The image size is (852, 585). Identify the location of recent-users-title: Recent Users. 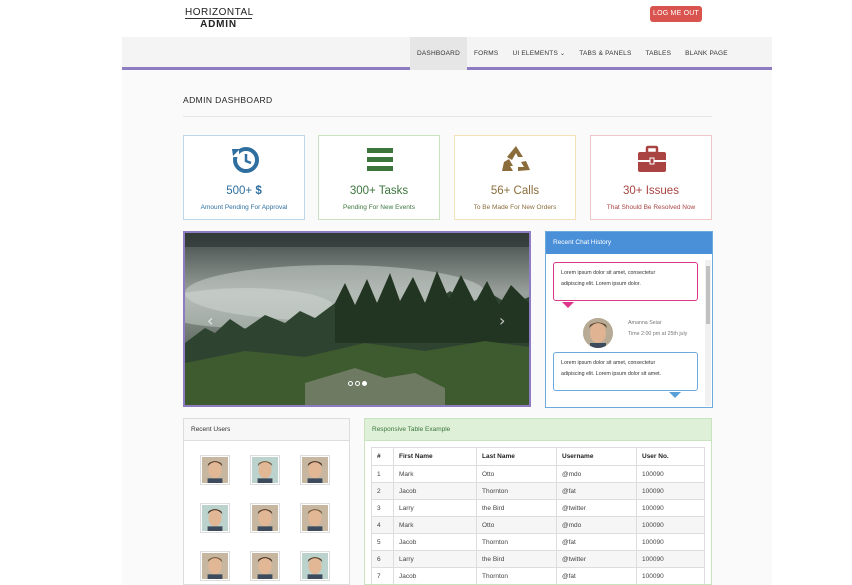
(266, 430).